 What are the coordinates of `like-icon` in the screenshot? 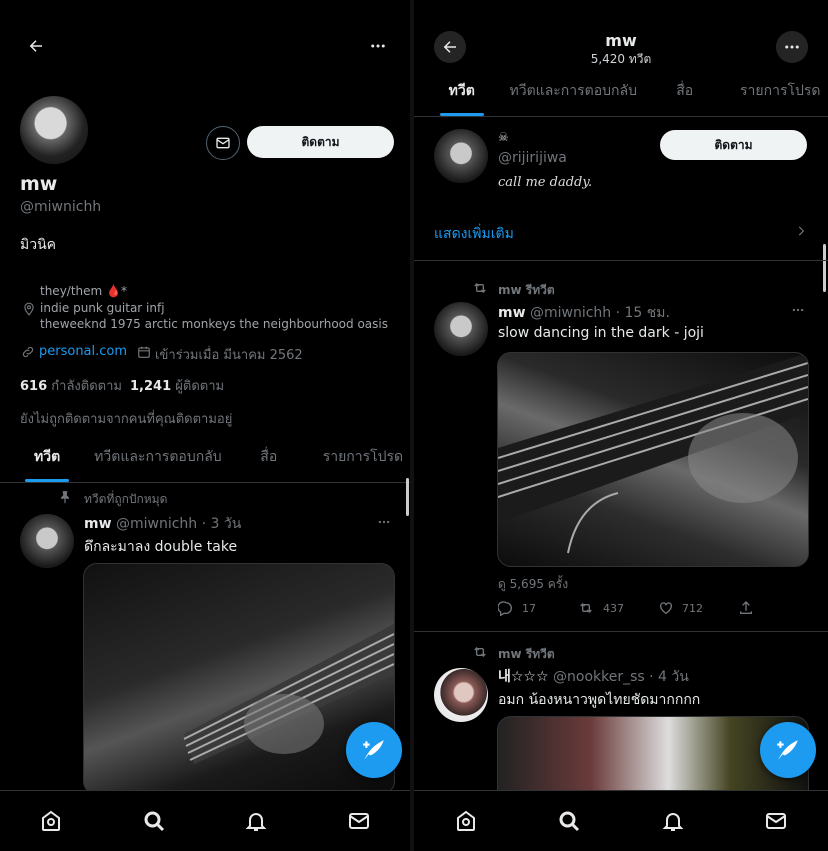 It's located at (666, 608).